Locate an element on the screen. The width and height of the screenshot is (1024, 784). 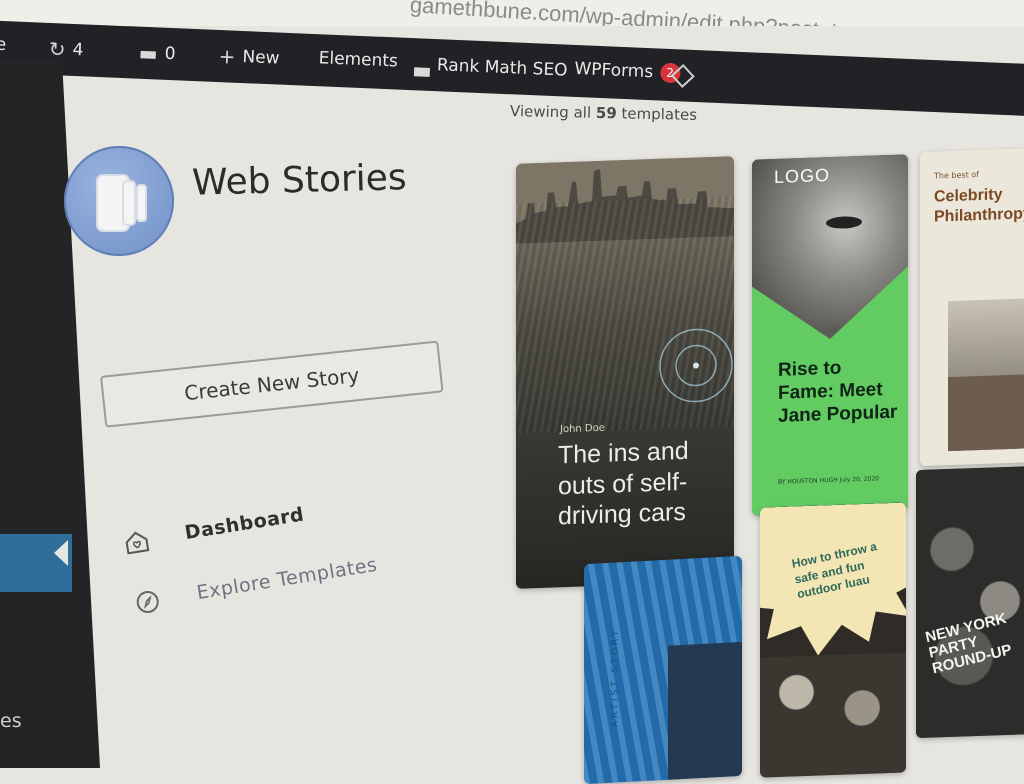
card-tag: The best of is located at coordinates (956, 175).